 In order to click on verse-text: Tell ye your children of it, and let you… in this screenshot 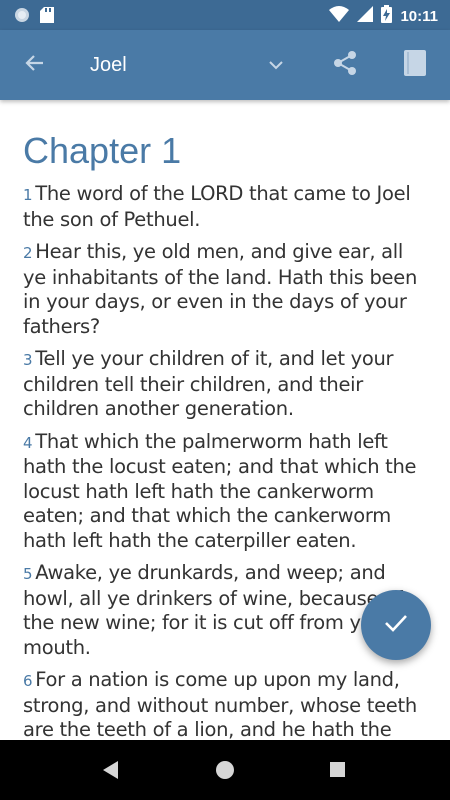, I will do `click(208, 383)`.